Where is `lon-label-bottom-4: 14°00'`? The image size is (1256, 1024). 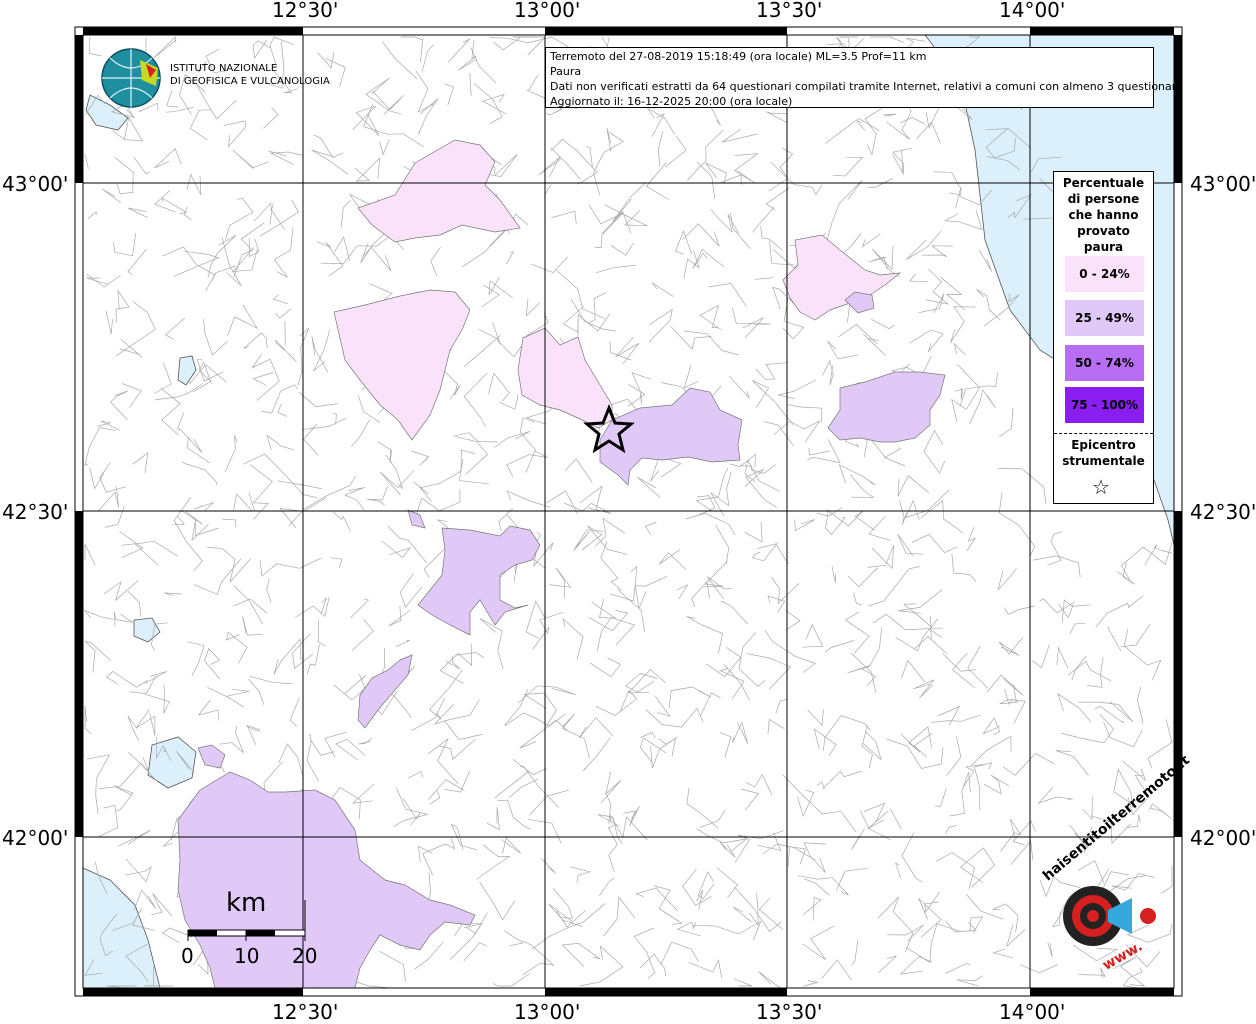
lon-label-bottom-4: 14°00' is located at coordinates (1032, 1012).